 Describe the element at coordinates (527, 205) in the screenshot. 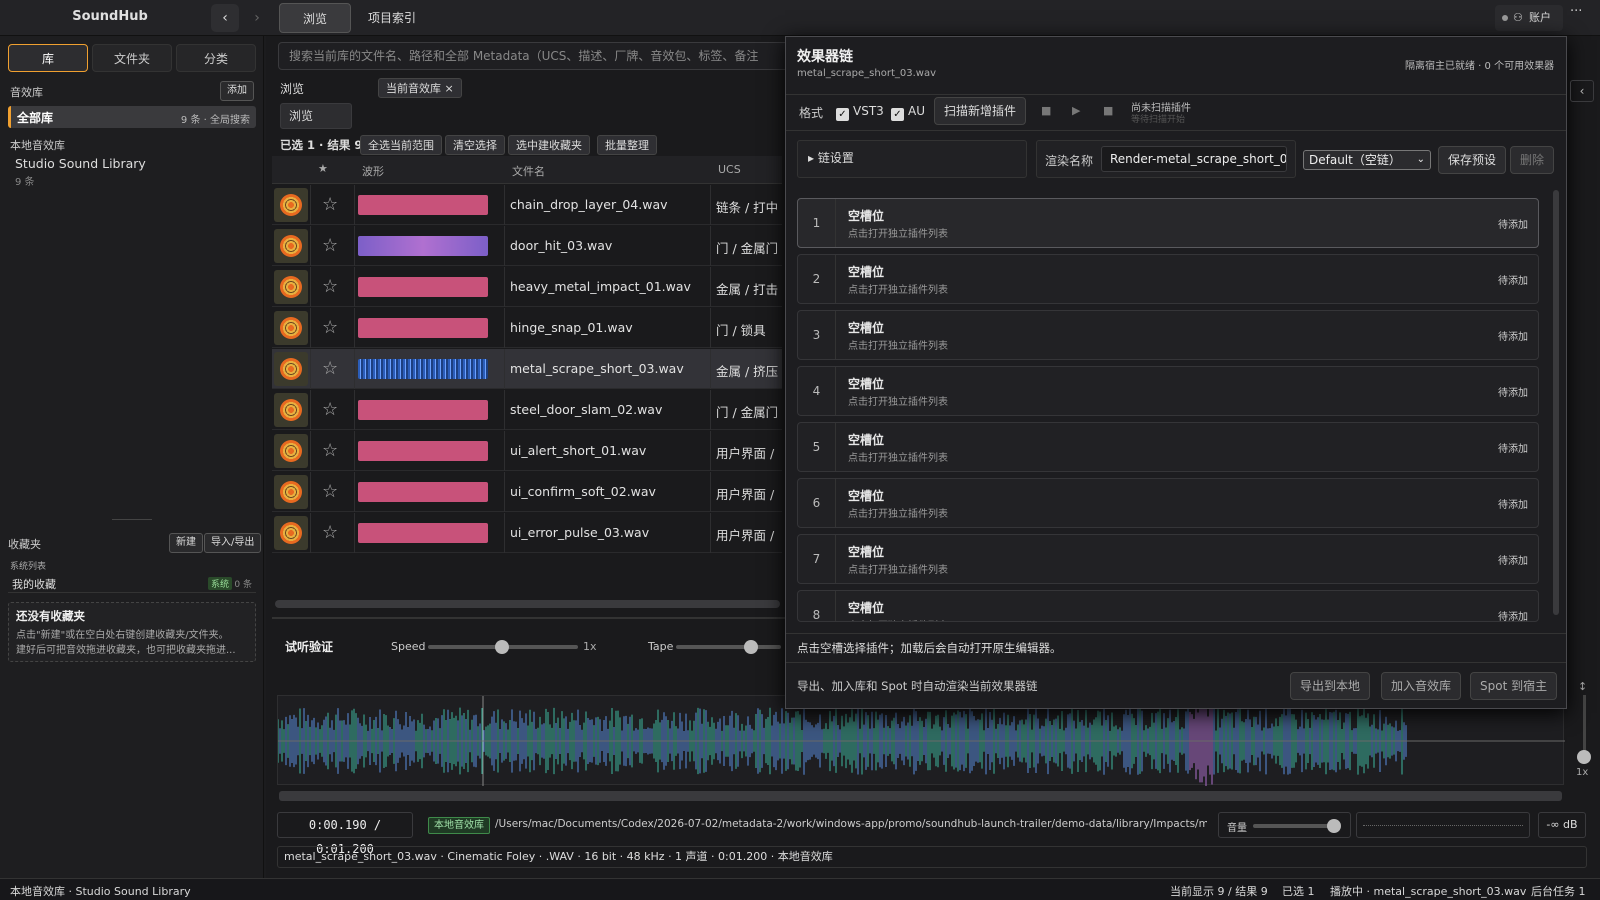

I see `table-row: ☆ chain_drop_layer_04.wav 链条 / 打中` at that location.